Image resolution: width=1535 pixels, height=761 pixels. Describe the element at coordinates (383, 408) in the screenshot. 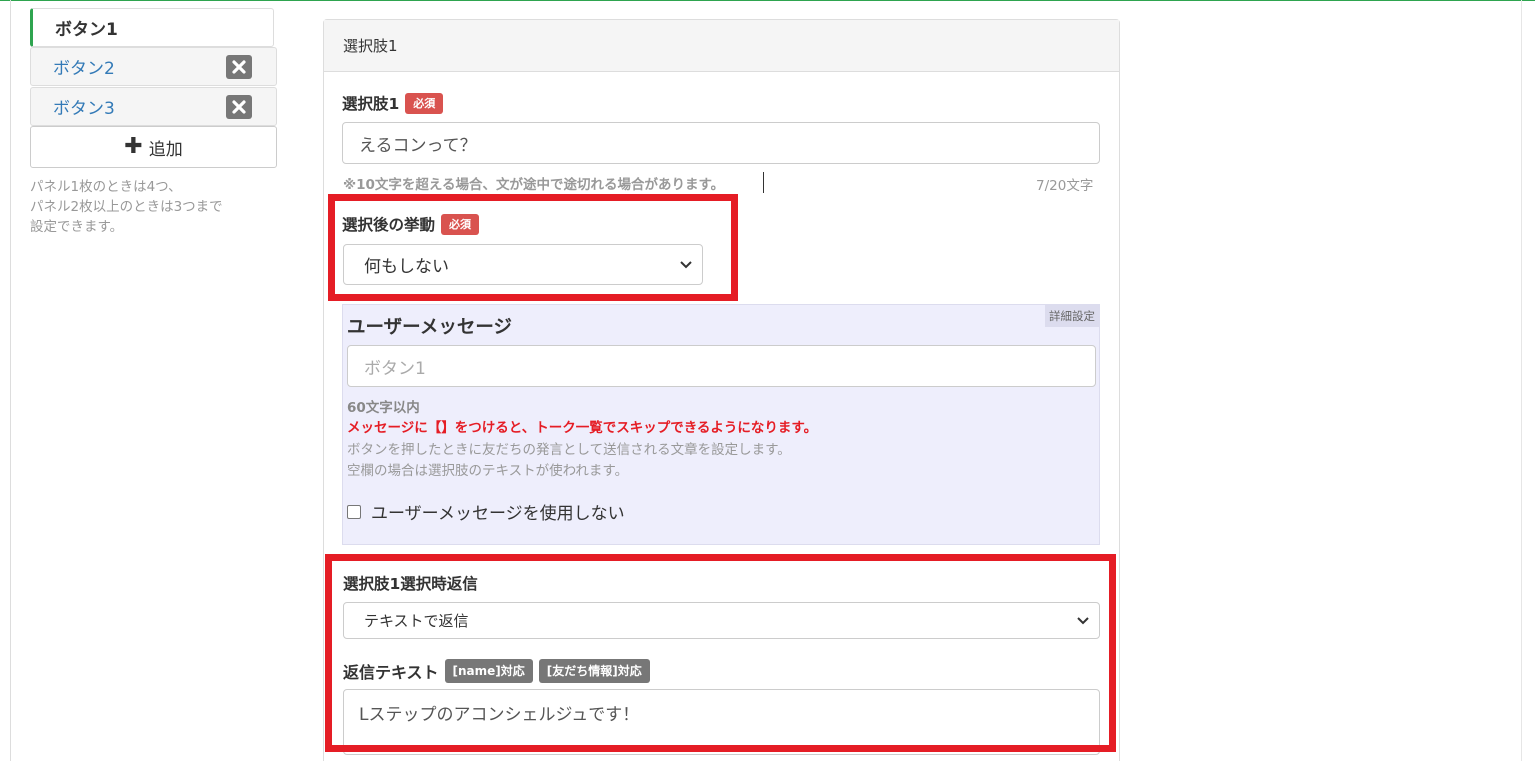

I see `user-message-limit: 60文字以内` at that location.